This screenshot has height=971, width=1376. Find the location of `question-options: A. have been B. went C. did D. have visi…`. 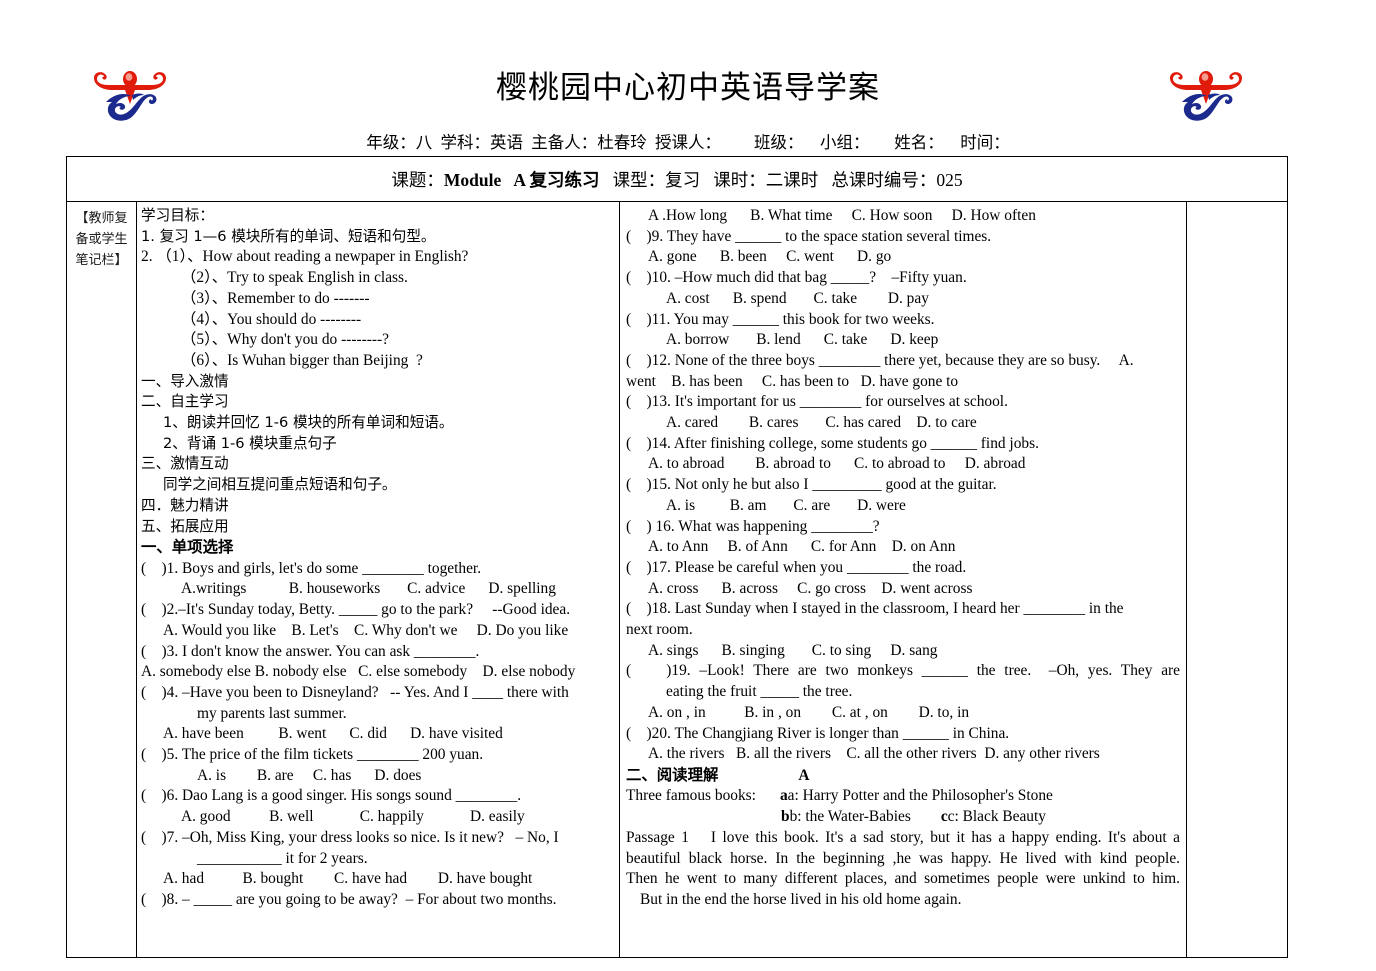

question-options: A. have been B. went C. did D. have visi… is located at coordinates (333, 734).